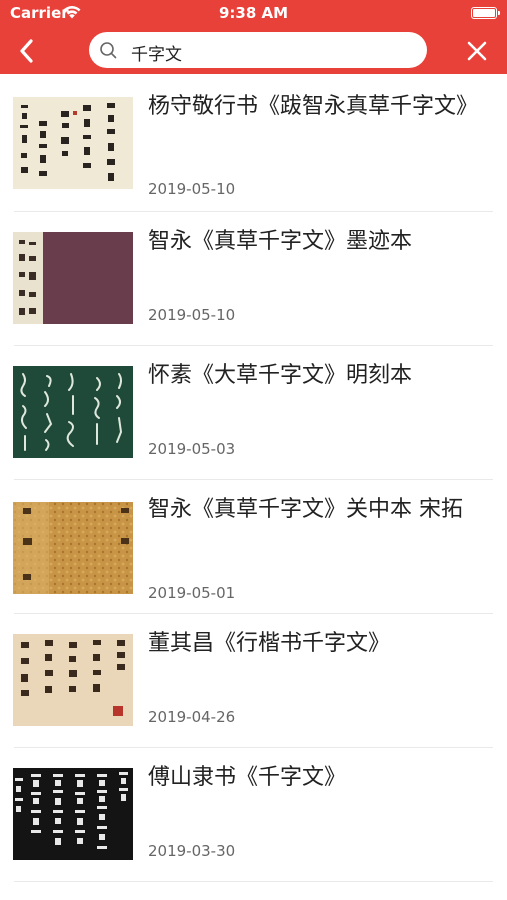  Describe the element at coordinates (305, 509) in the screenshot. I see `item-title: 智永《真草千字文》关中本 宋拓` at that location.